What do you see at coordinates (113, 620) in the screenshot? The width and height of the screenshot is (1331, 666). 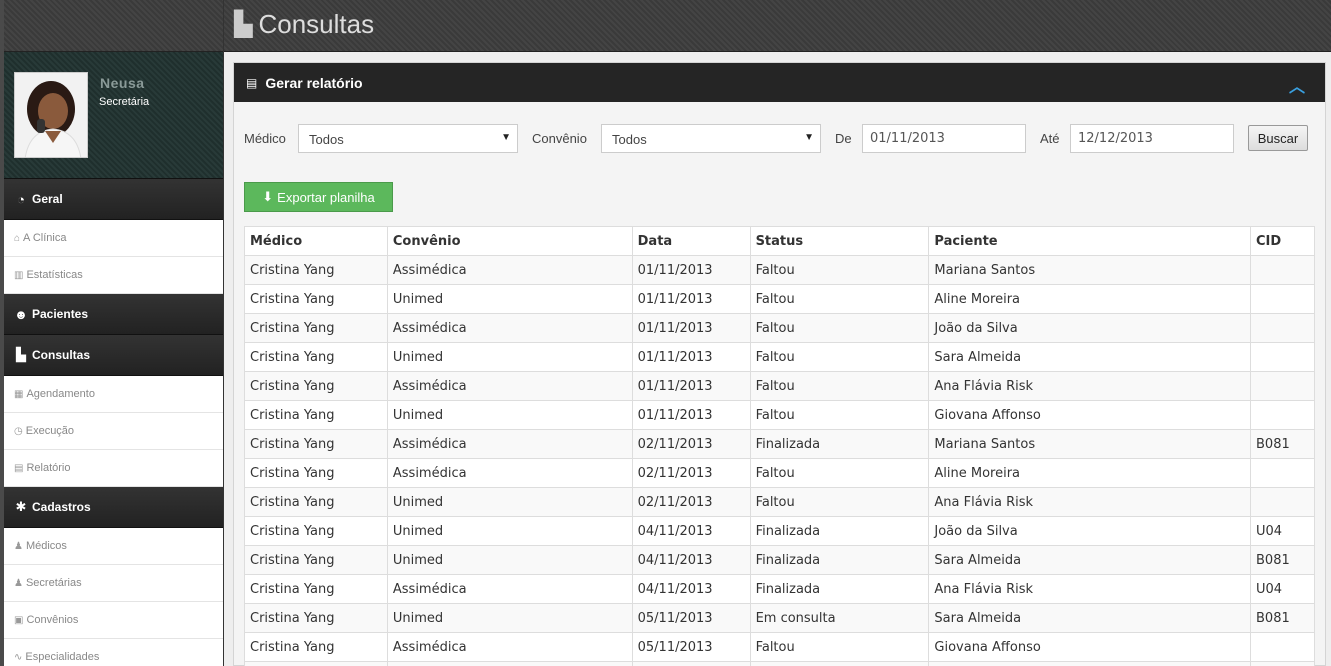 I see `sidebar-item-conv-nios: ▣ Convênios` at bounding box center [113, 620].